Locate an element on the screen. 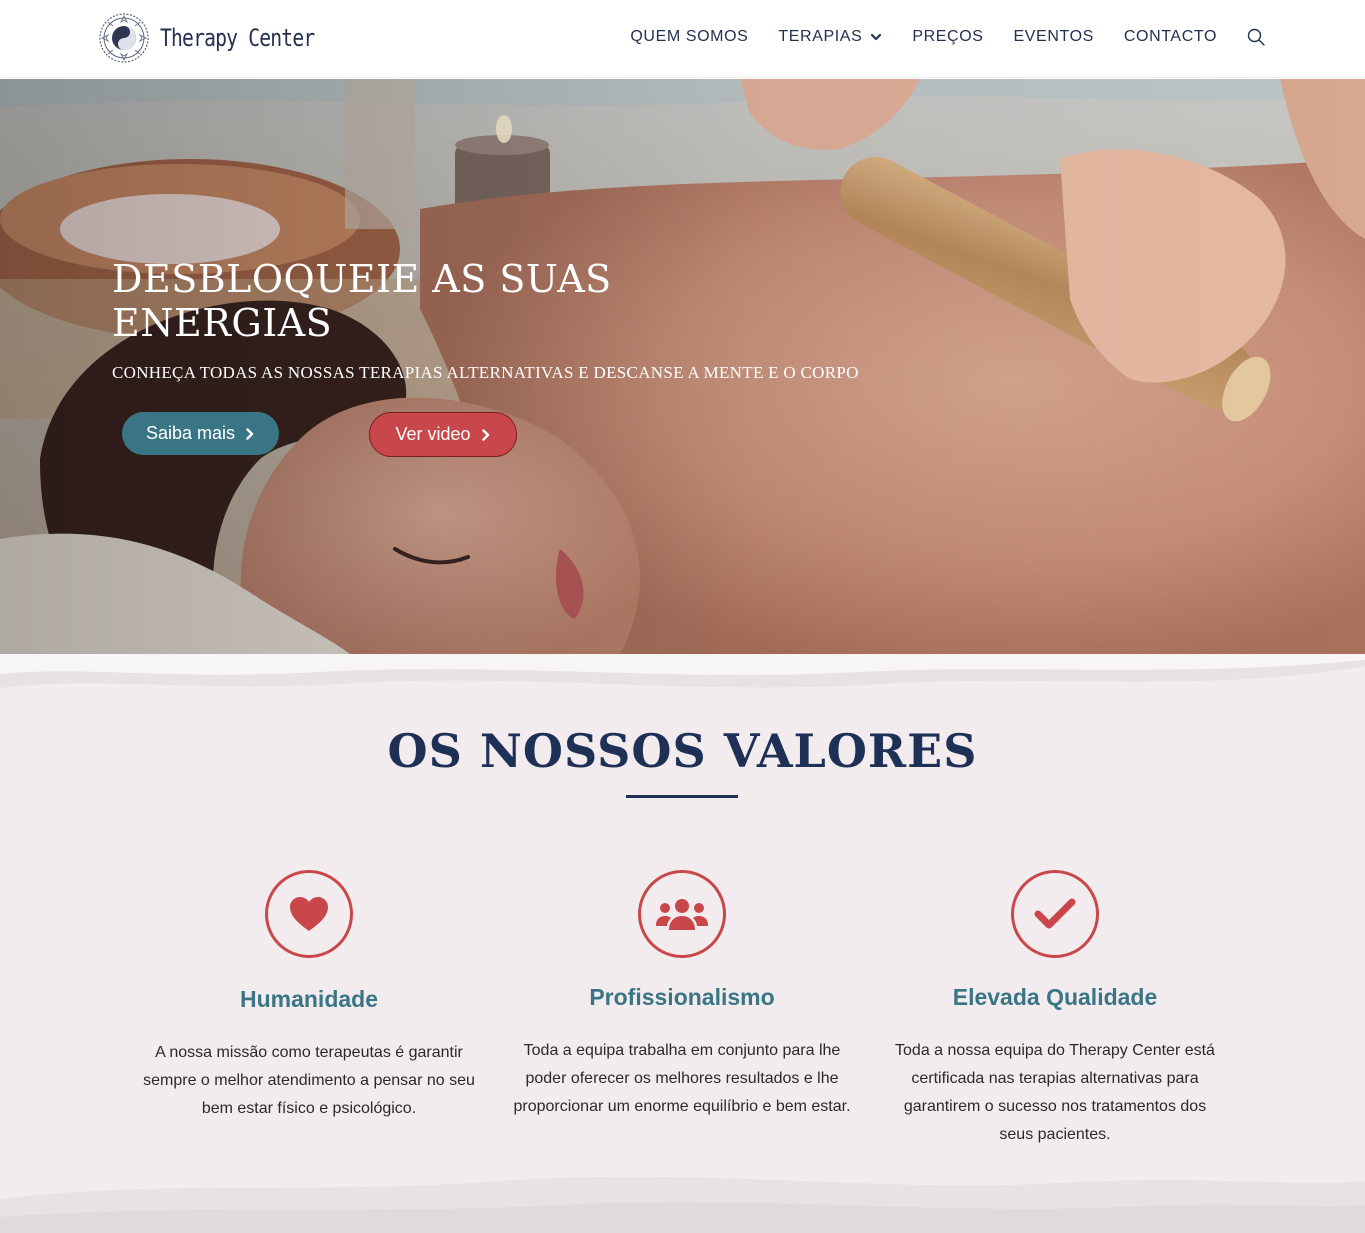 The image size is (1365, 1233). logo: Therapy Center is located at coordinates (222, 38).